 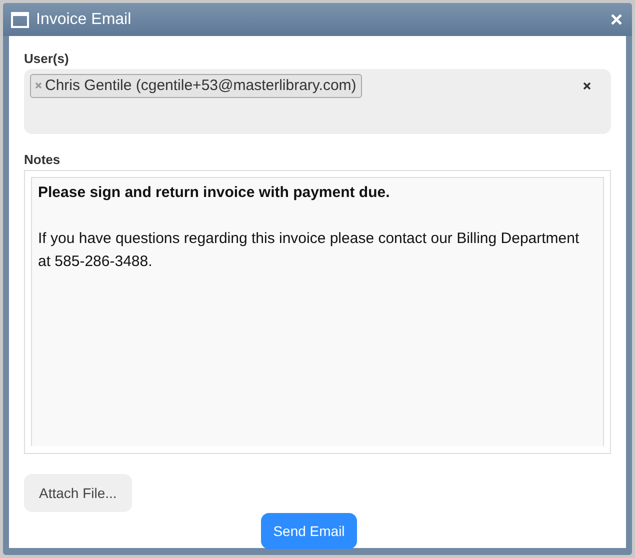 What do you see at coordinates (309, 250) in the screenshot?
I see `note-paragraph: If you have questions regarding this invoice please contact our Billing Department at 585-286-3488.` at bounding box center [309, 250].